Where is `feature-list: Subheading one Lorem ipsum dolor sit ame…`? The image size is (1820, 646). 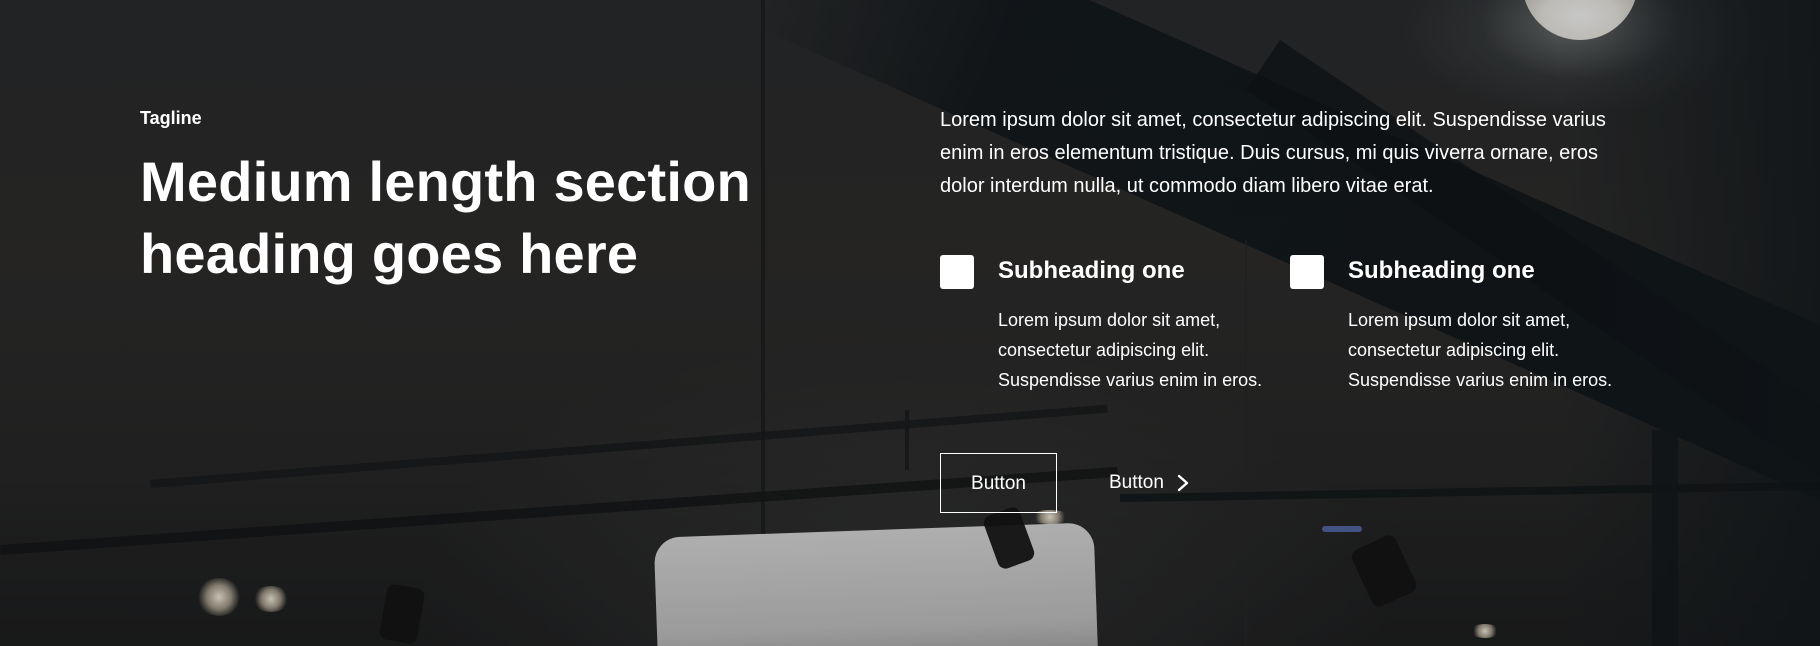 feature-list: Subheading one Lorem ipsum dolor sit ame… is located at coordinates (1290, 325).